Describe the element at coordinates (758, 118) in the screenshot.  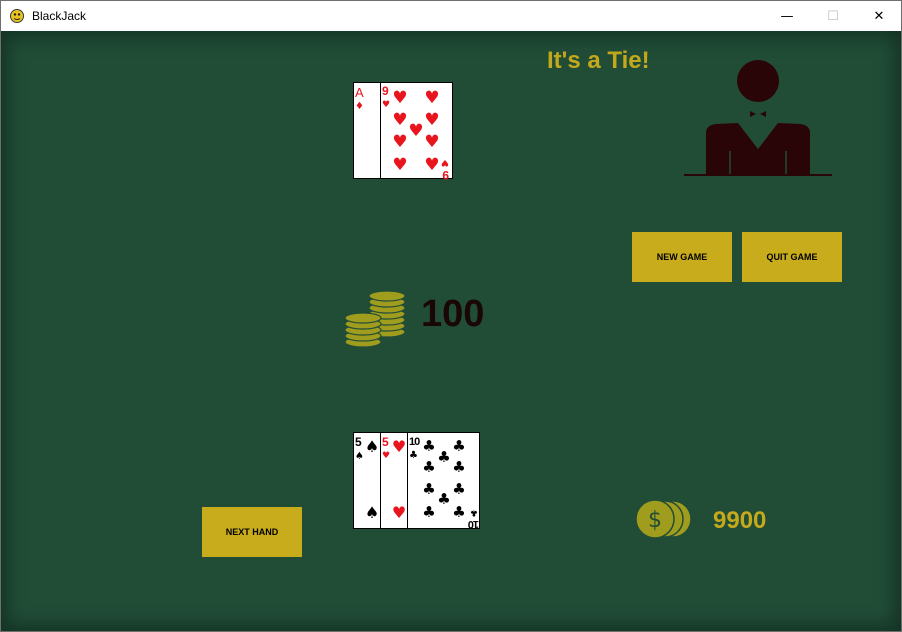
I see `dealer-icon` at that location.